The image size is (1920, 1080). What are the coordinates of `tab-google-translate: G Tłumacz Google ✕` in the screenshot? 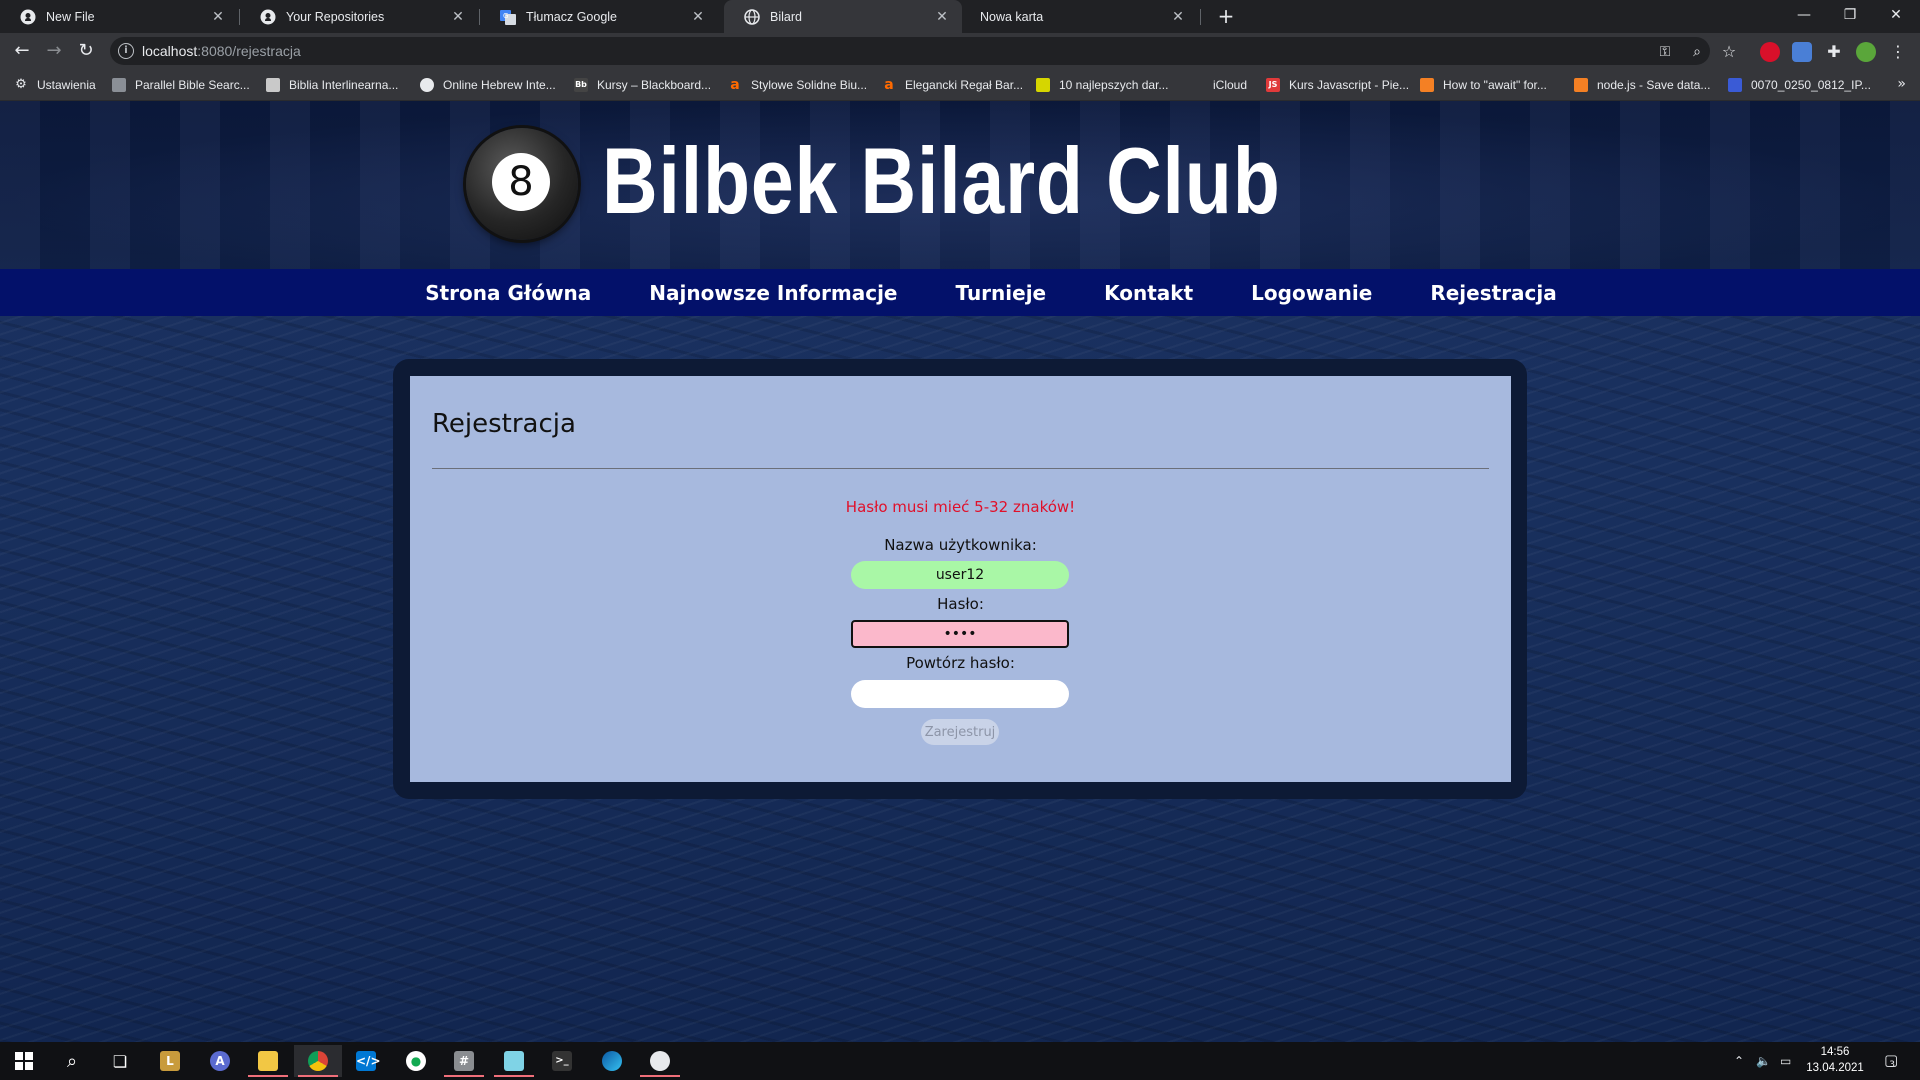 It's located at (599, 16).